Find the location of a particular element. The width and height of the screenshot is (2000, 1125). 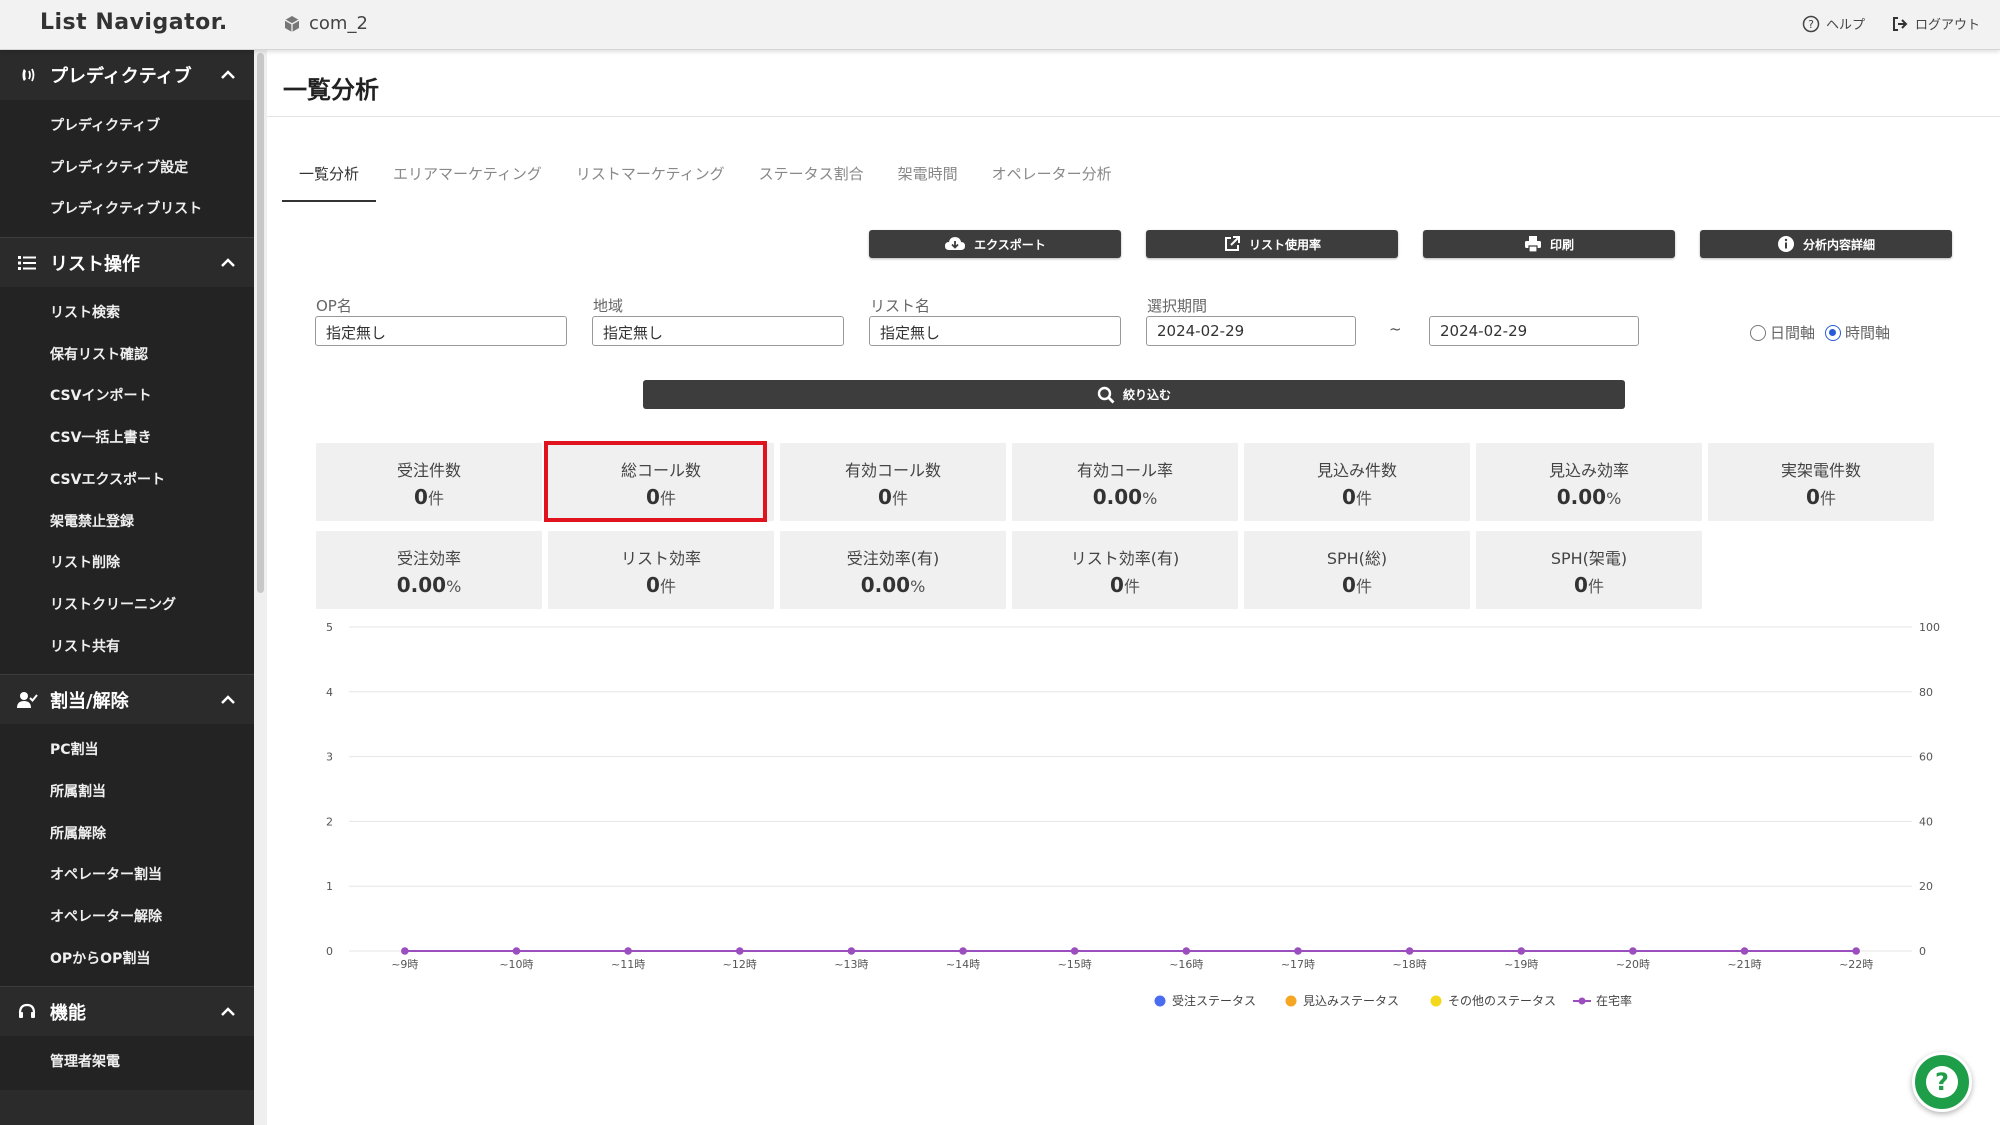

sidebar-item-csv-export: CSVエクスポート is located at coordinates (127, 481).